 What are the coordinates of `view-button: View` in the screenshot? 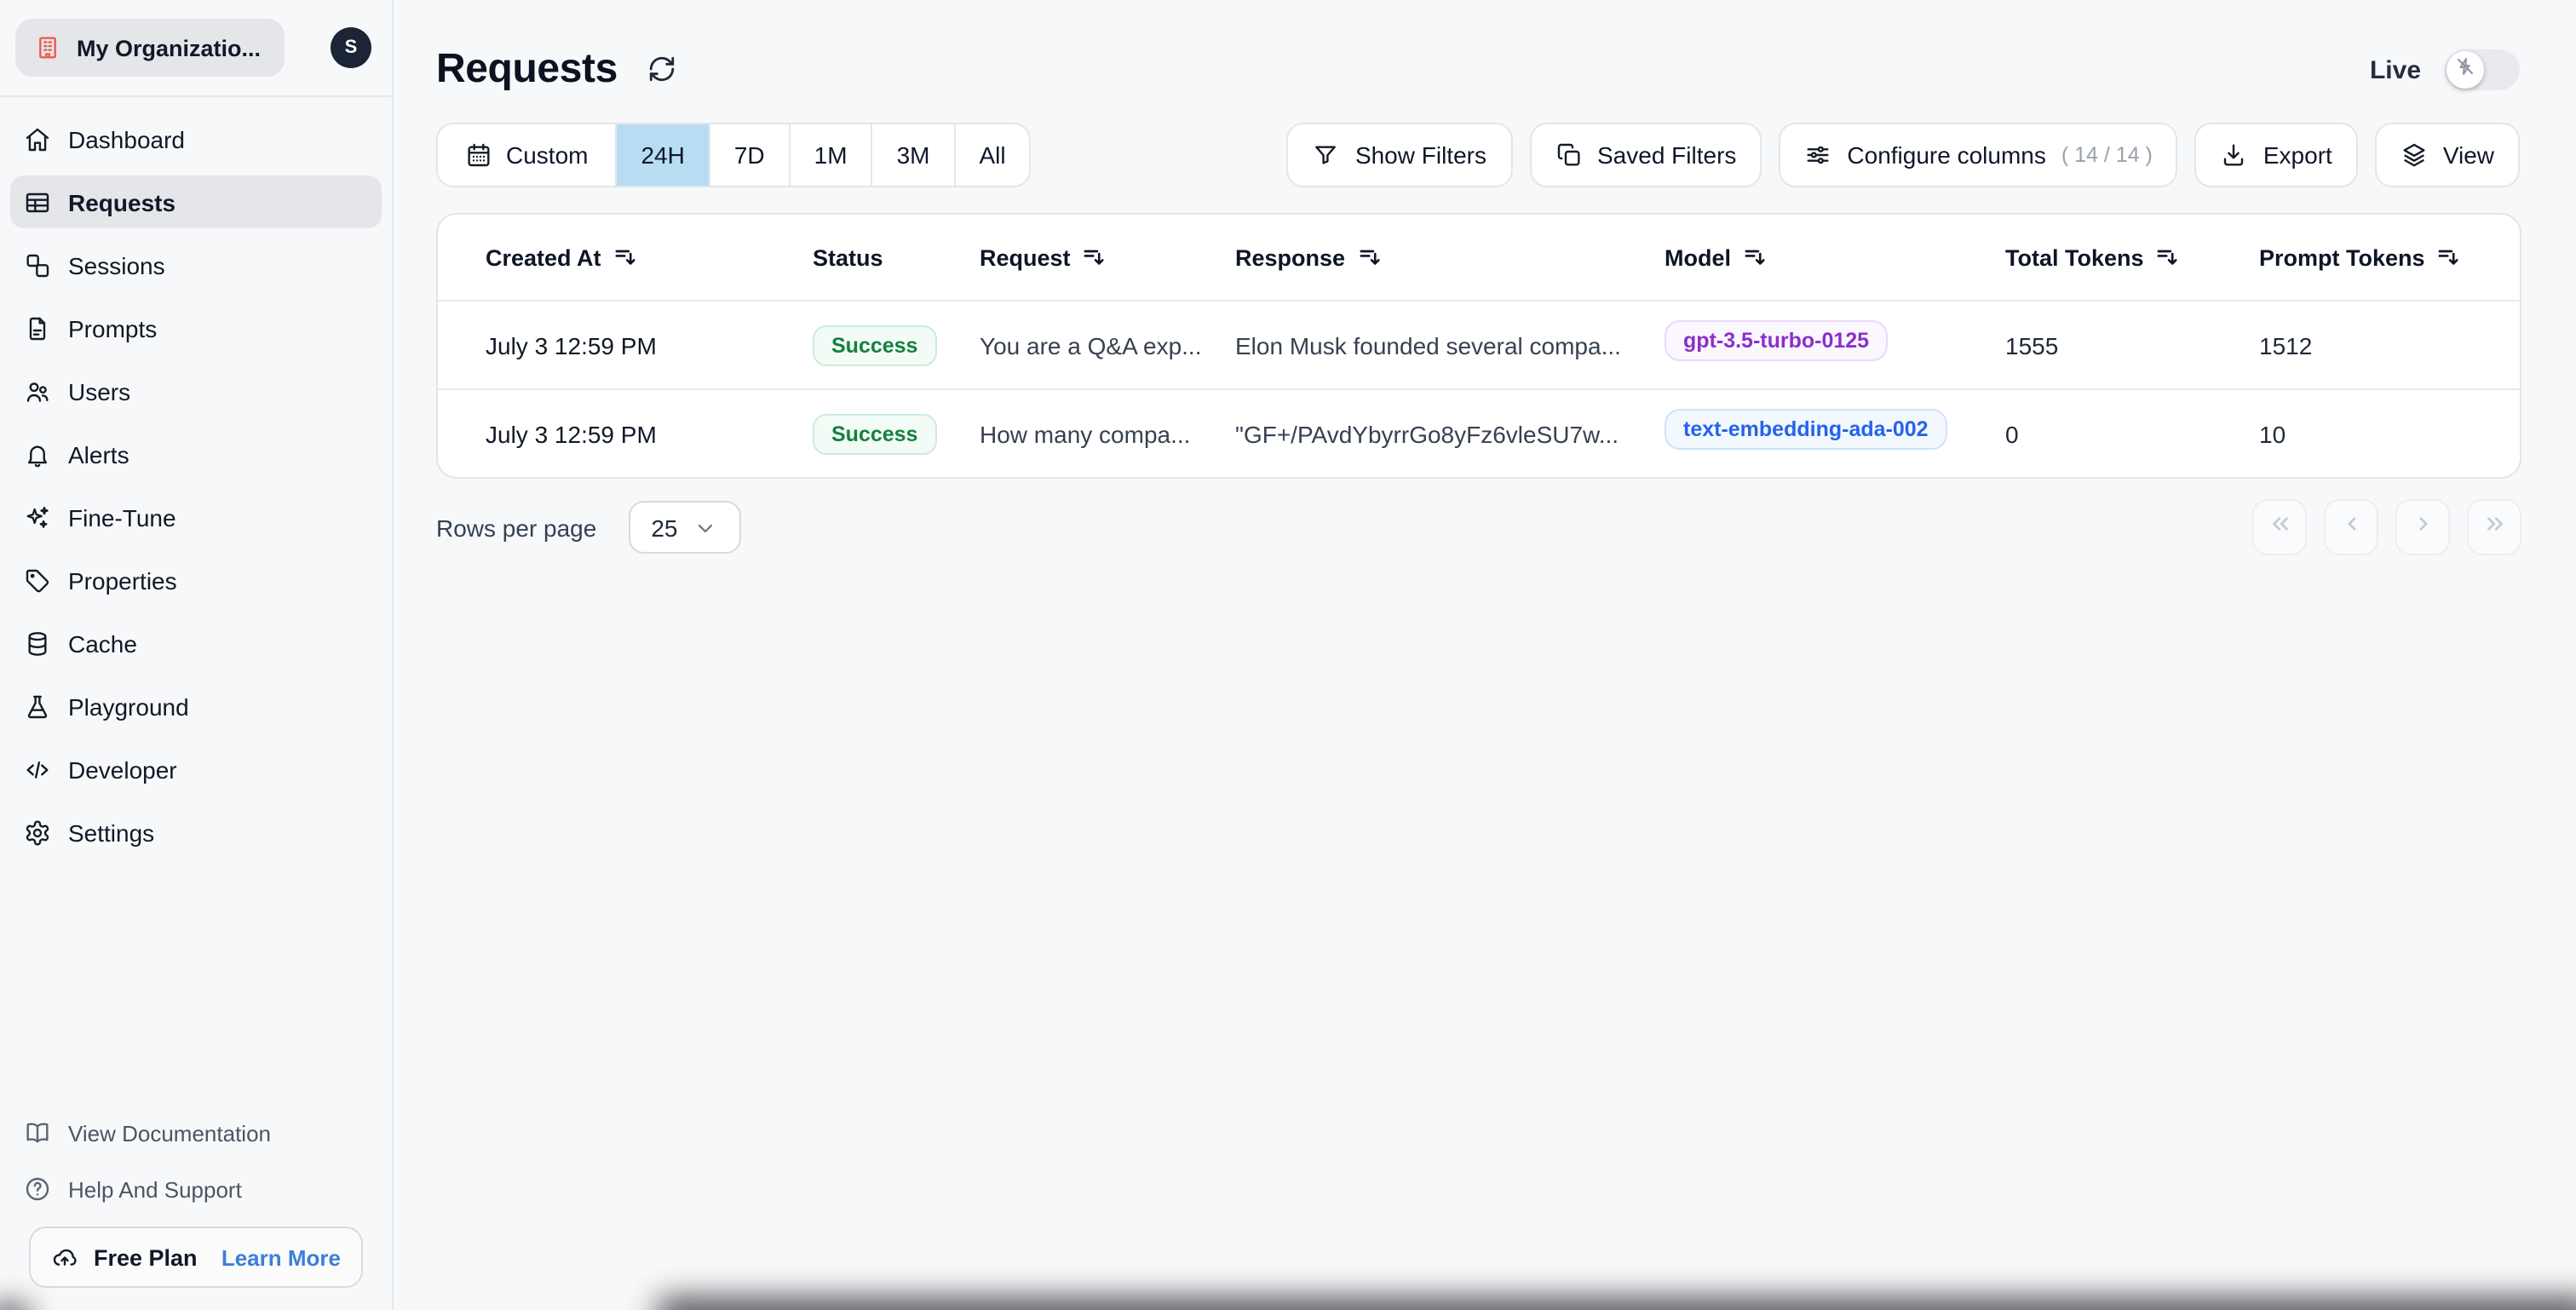 It's located at (2447, 155).